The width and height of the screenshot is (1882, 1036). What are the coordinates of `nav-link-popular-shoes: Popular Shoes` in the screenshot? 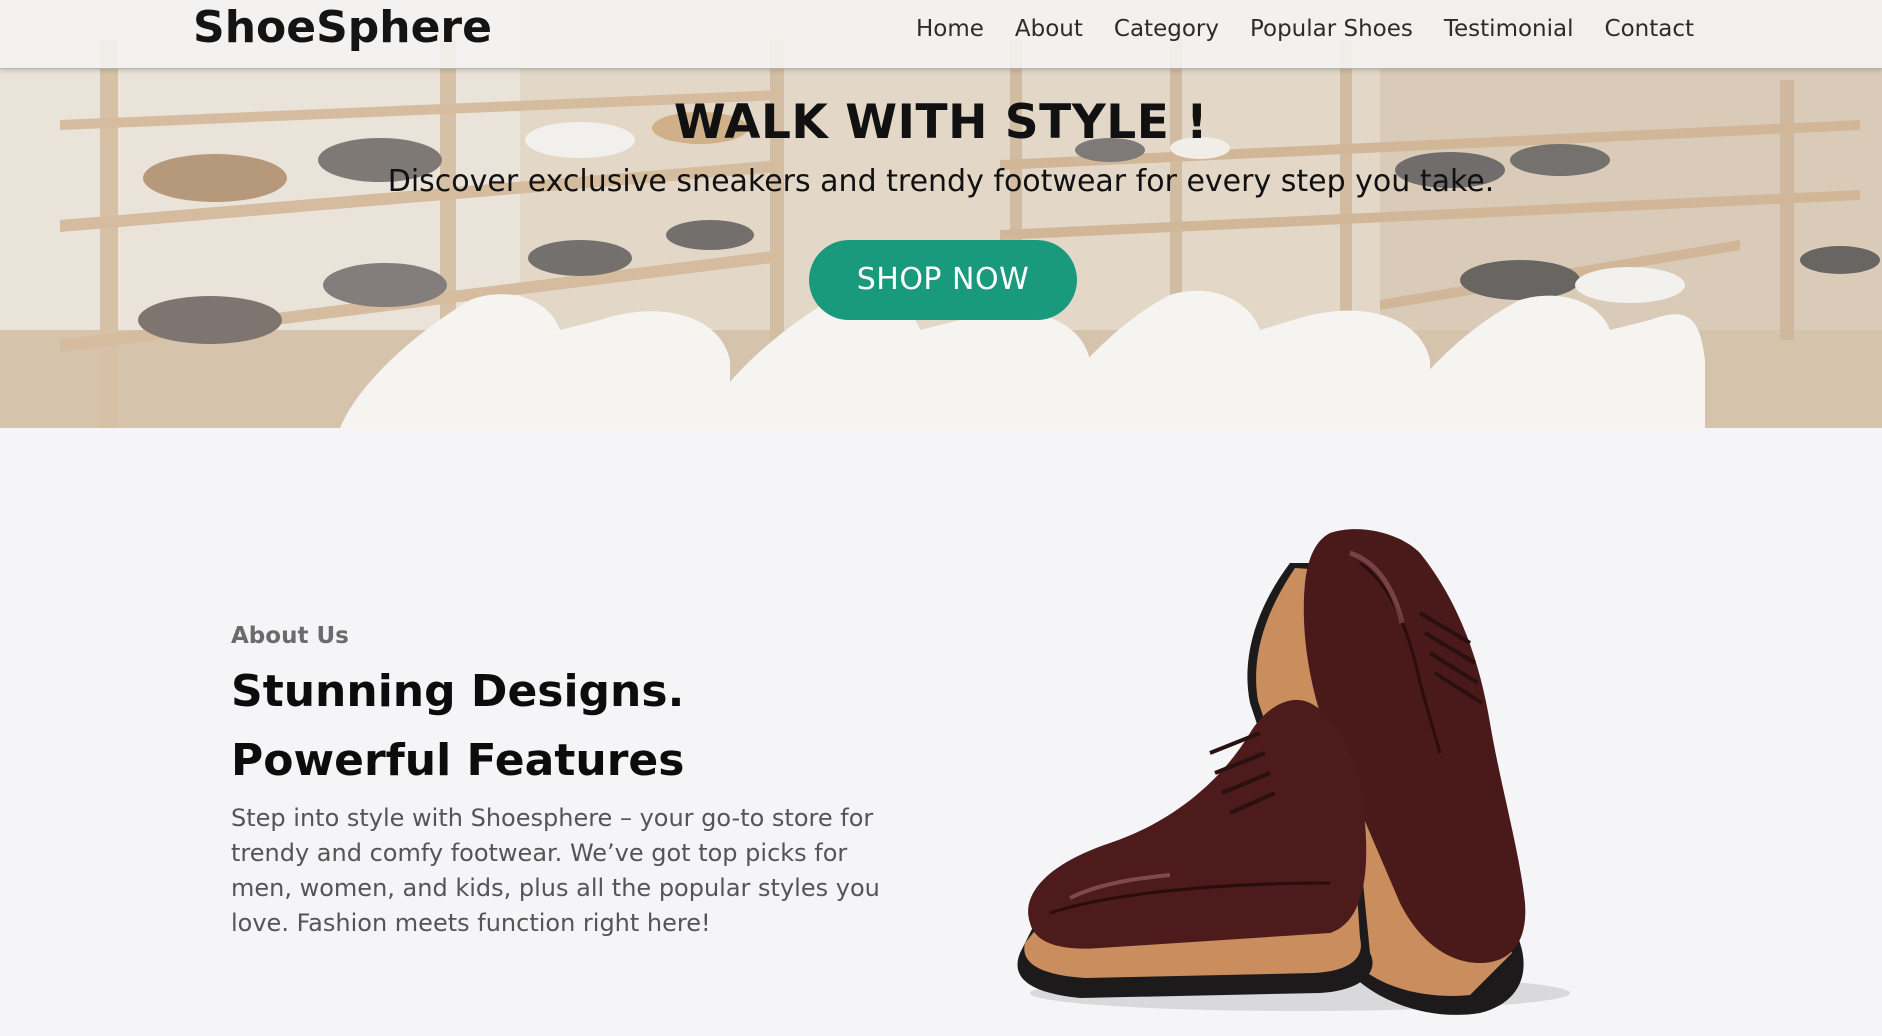 It's located at (1331, 29).